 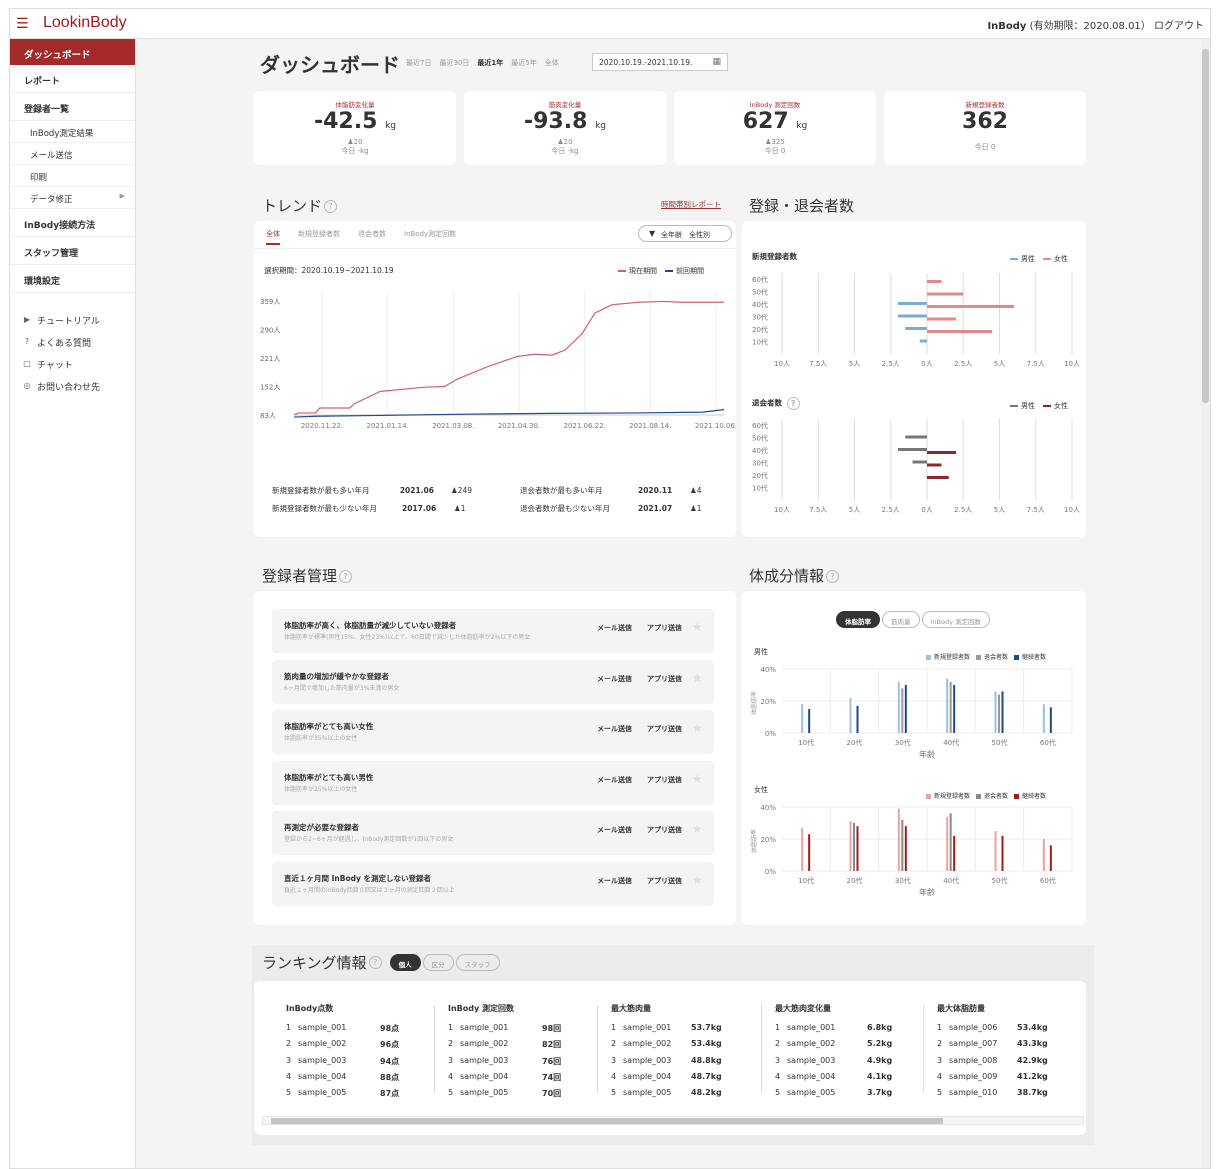 I want to click on sidebar-item-mail: メール送信, so click(x=72, y=154).